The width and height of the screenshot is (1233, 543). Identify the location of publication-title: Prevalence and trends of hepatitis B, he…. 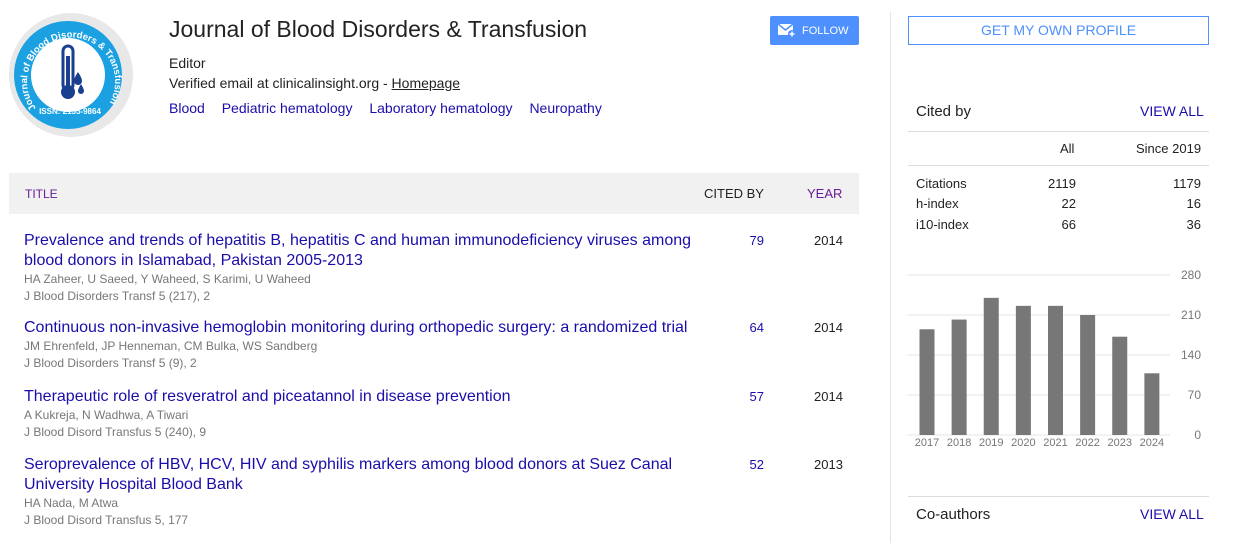
(364, 251).